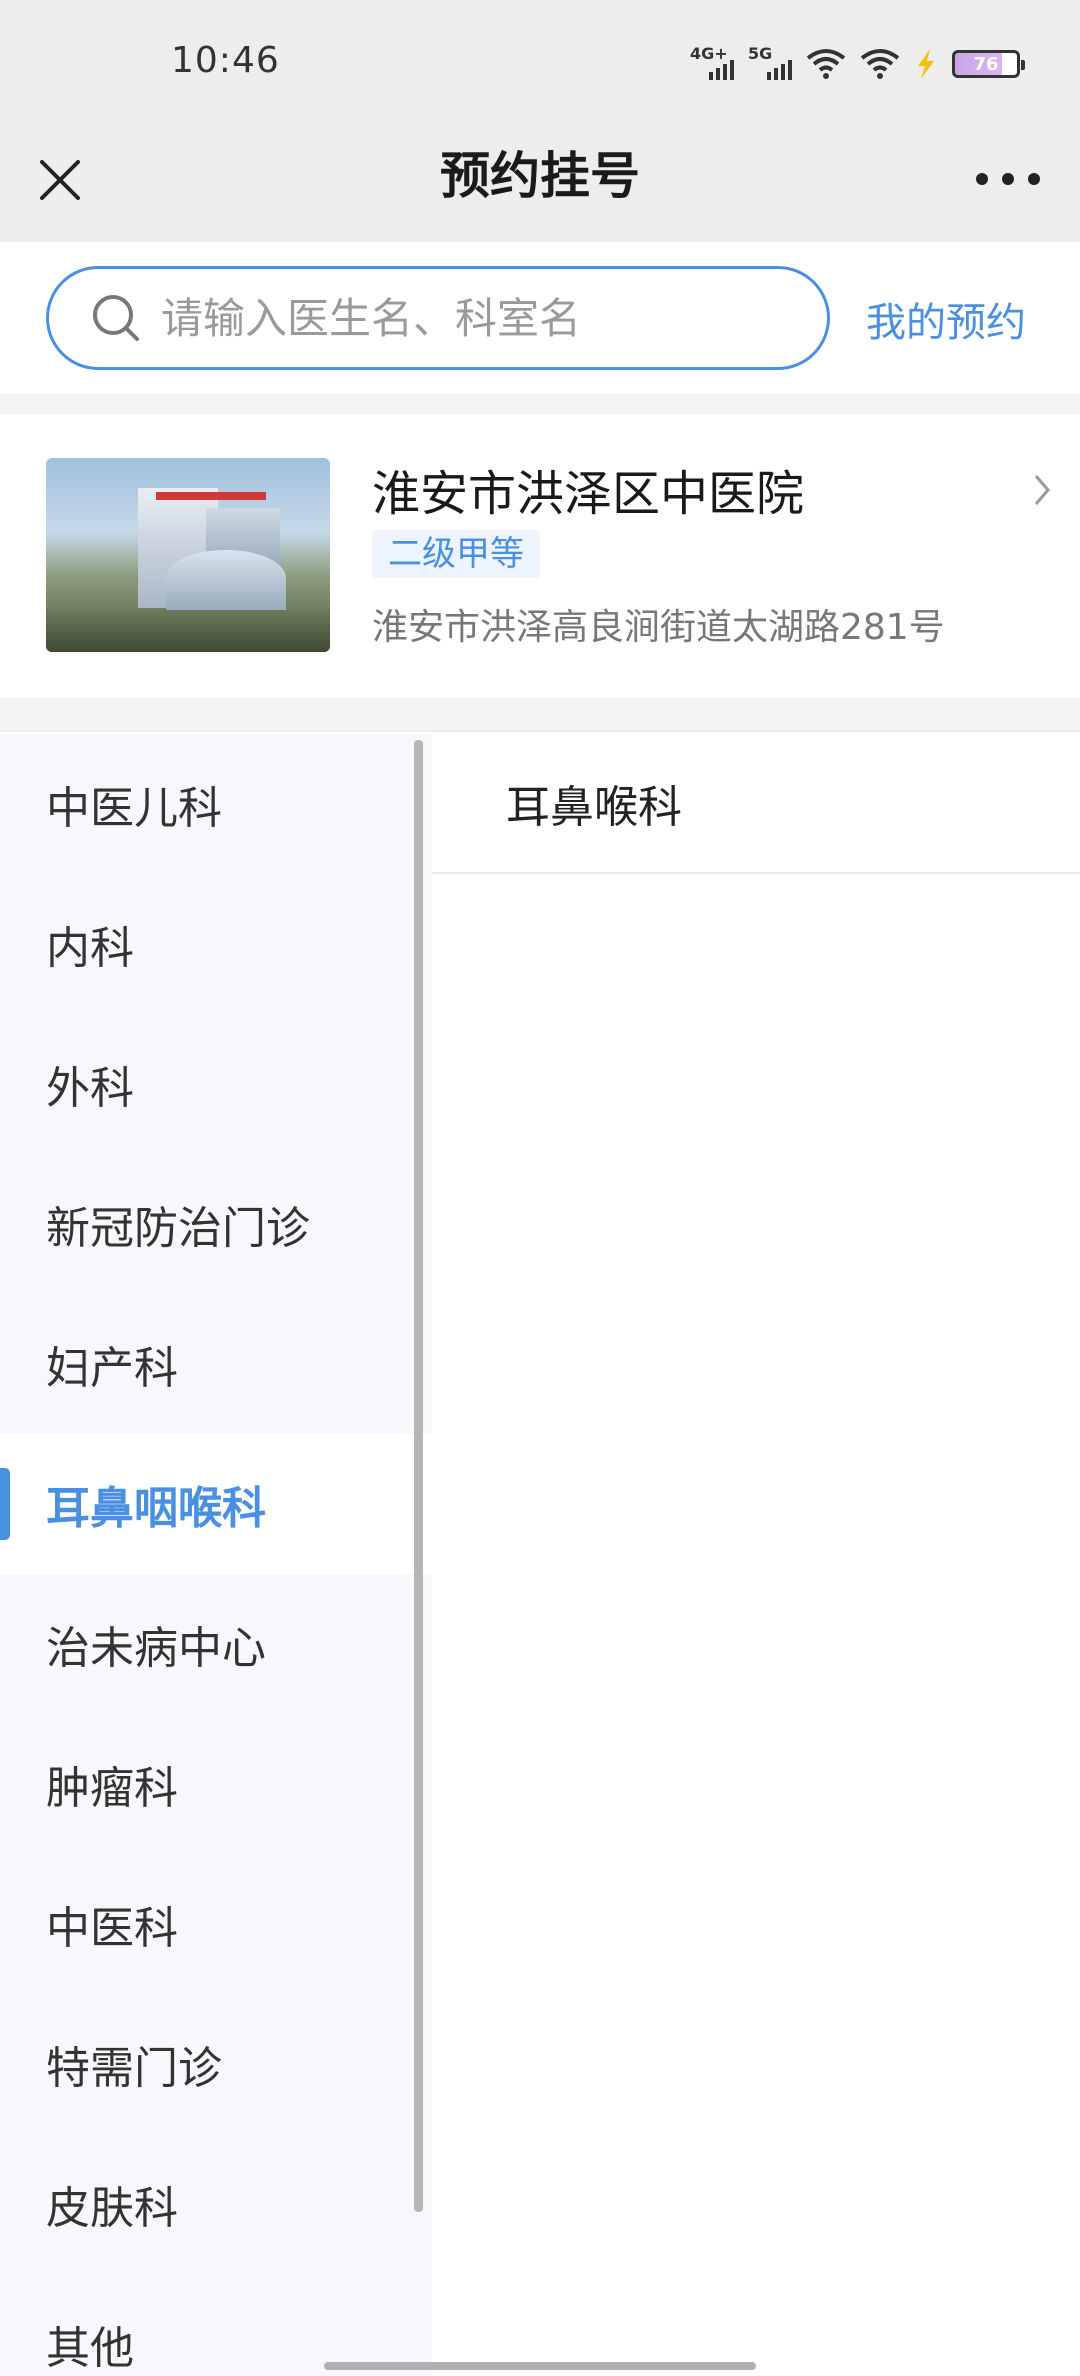 This screenshot has height=2376, width=1080. What do you see at coordinates (946, 319) in the screenshot?
I see `my-appointments-link: 我的预约` at bounding box center [946, 319].